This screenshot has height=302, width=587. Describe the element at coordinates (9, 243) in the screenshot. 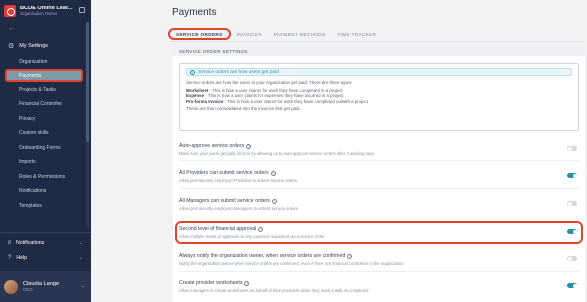

I see `bell-icon: ♯` at that location.